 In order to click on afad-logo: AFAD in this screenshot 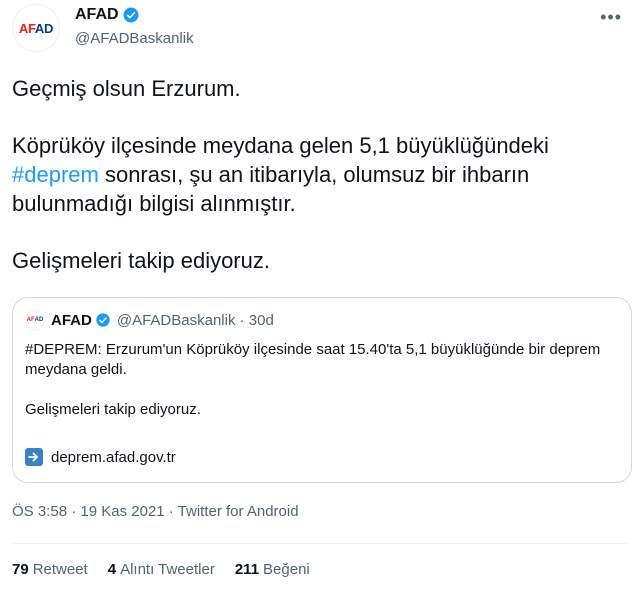, I will do `click(36, 28)`.